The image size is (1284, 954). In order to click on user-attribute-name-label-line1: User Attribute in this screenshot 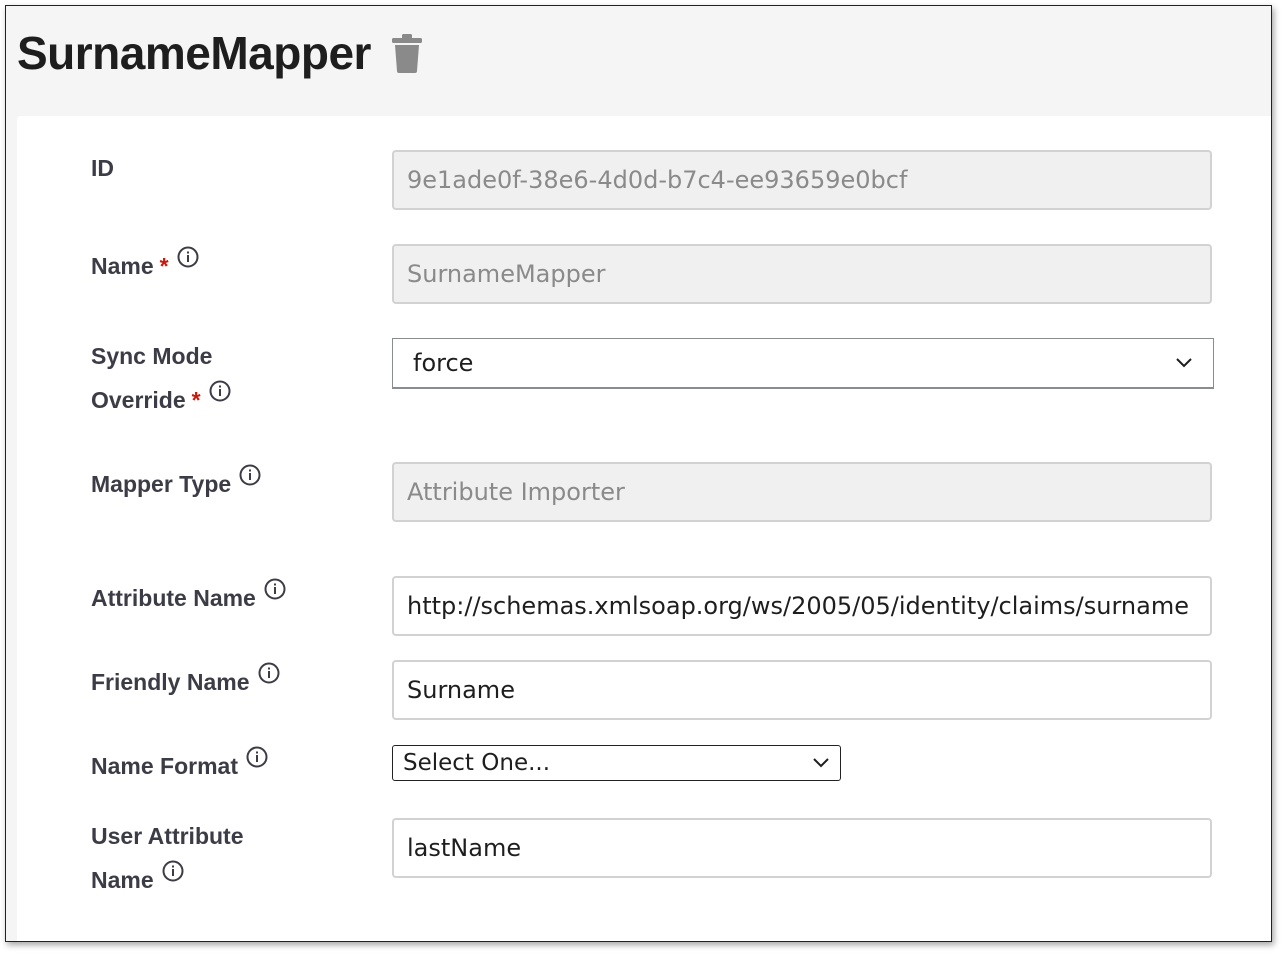, I will do `click(167, 836)`.